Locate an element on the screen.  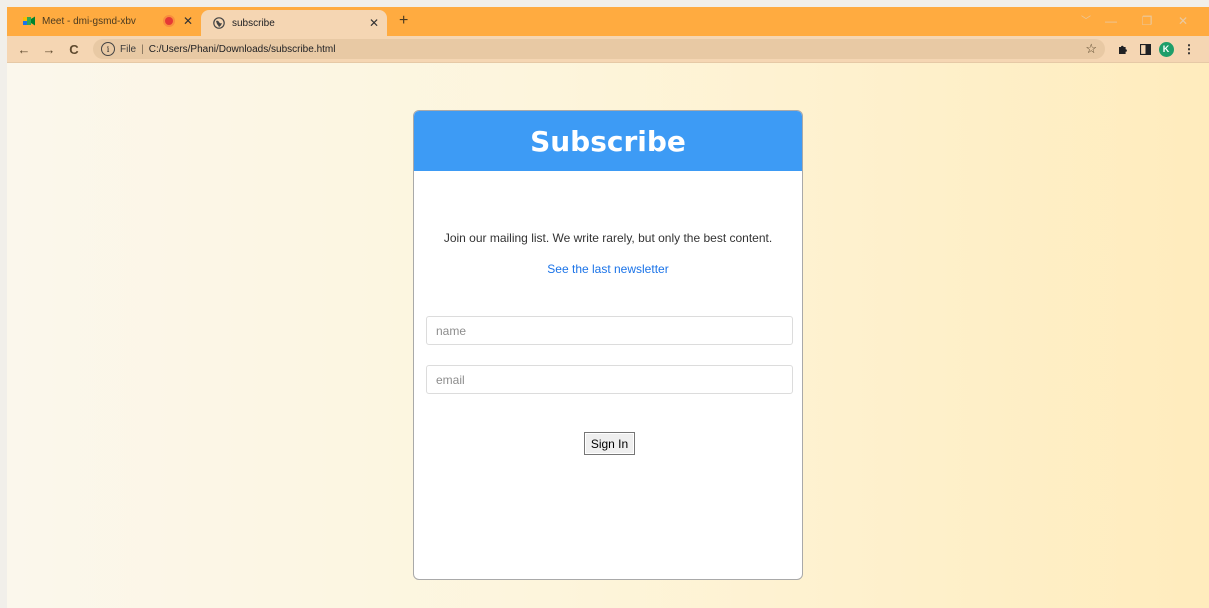
globe-icon is located at coordinates (219, 23).